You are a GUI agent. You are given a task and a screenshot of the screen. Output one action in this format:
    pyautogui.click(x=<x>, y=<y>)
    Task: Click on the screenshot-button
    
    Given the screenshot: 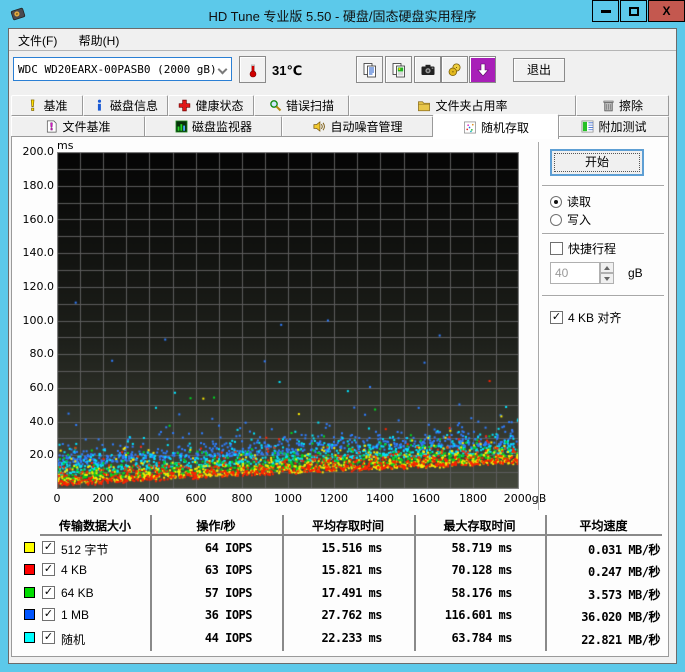 What is the action you would take?
    pyautogui.click(x=427, y=69)
    